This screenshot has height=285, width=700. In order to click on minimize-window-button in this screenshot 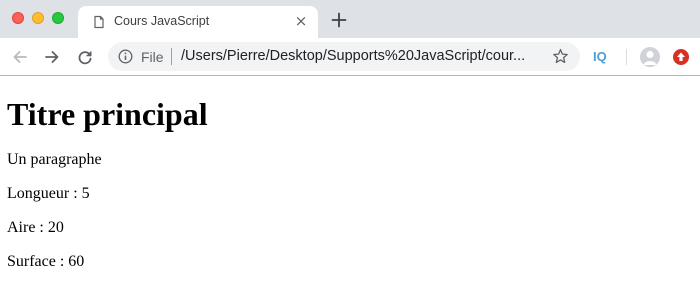, I will do `click(38, 18)`.